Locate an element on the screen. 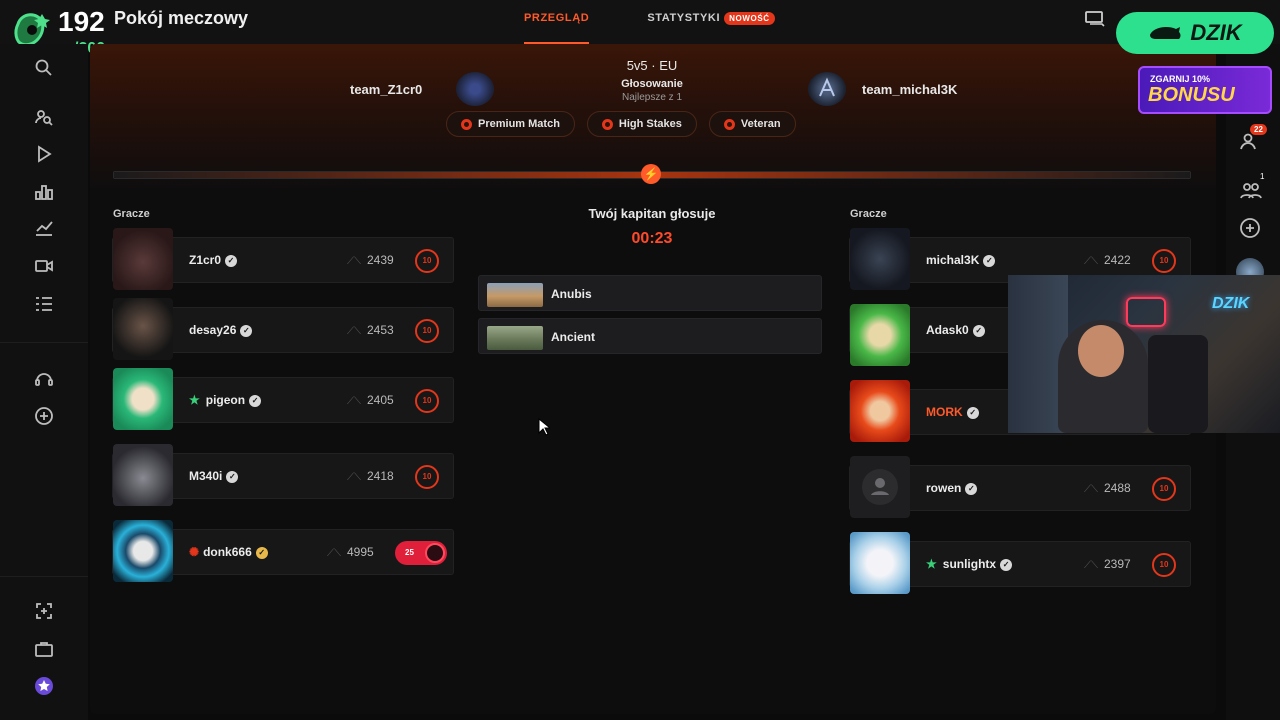 The image size is (1280, 720). goal-current: 192 is located at coordinates (81, 21).